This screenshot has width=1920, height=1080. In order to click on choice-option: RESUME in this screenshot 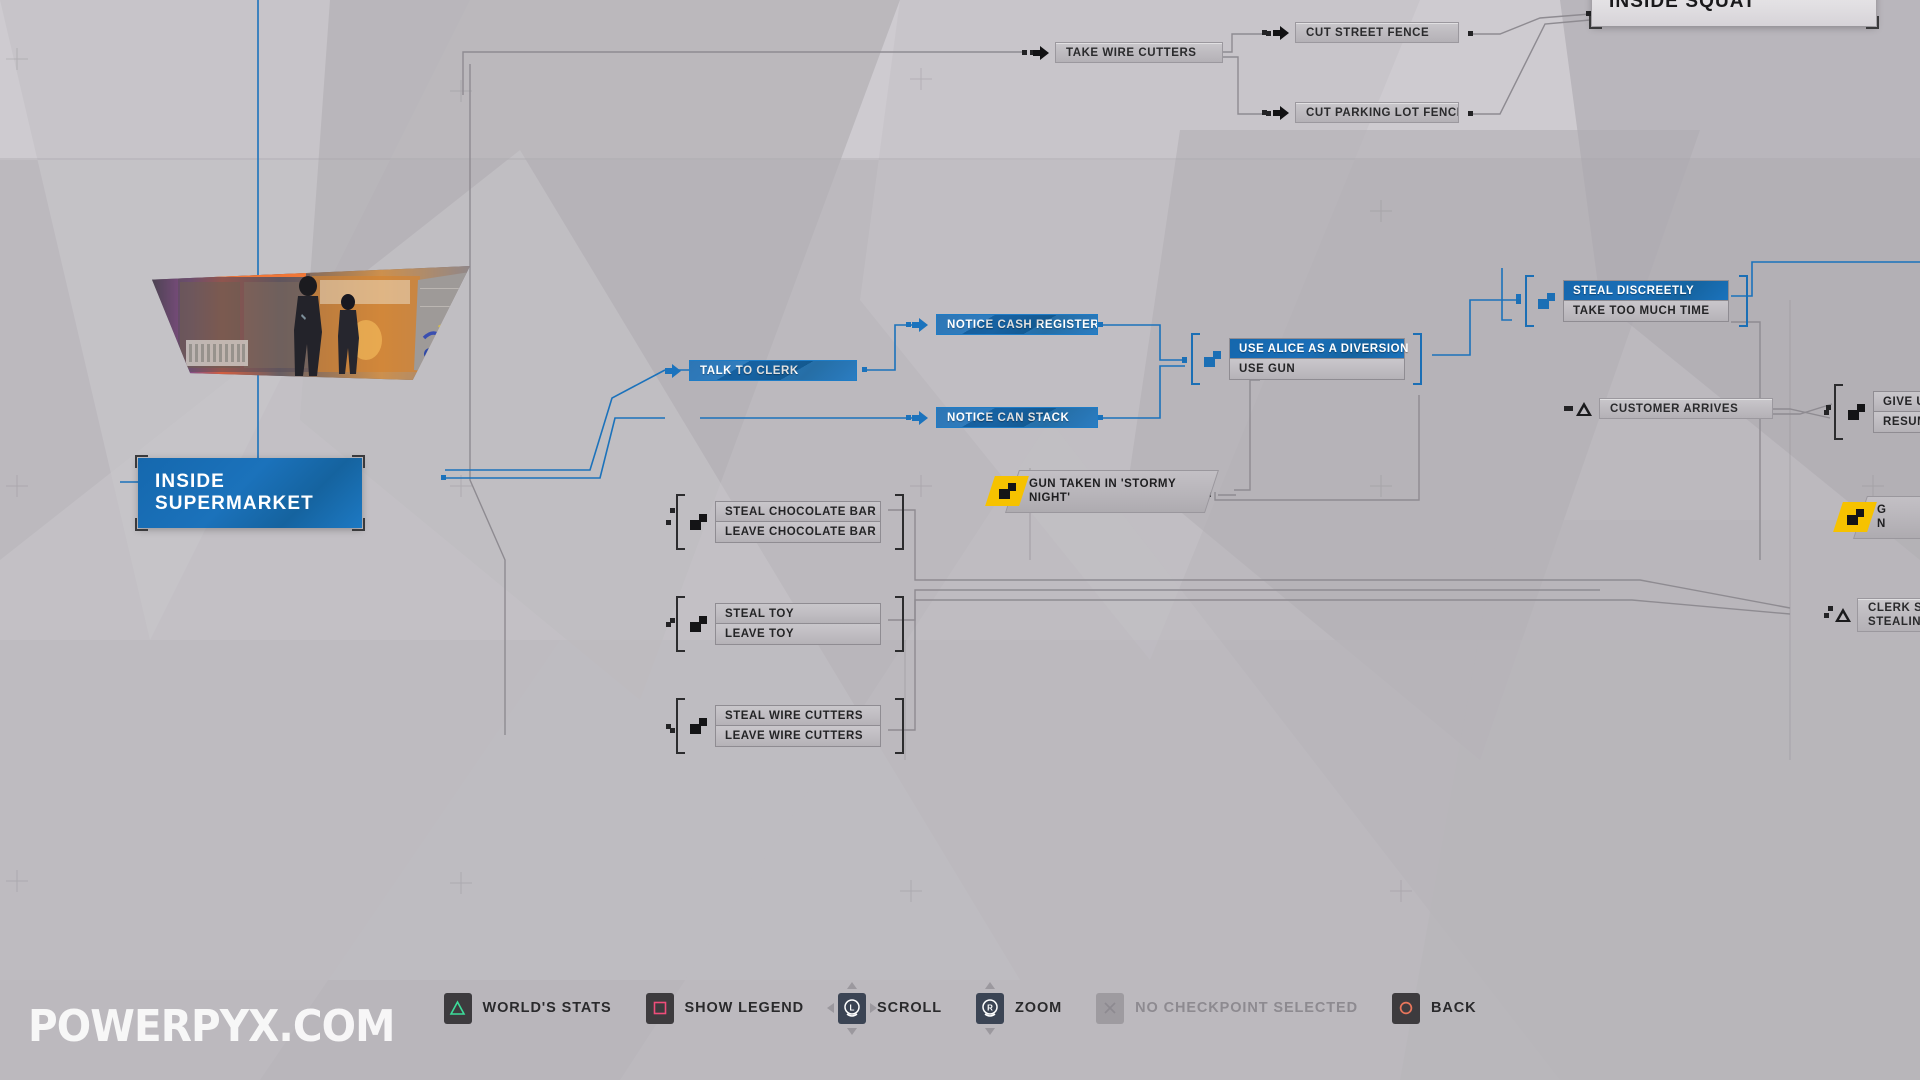, I will do `click(1897, 422)`.